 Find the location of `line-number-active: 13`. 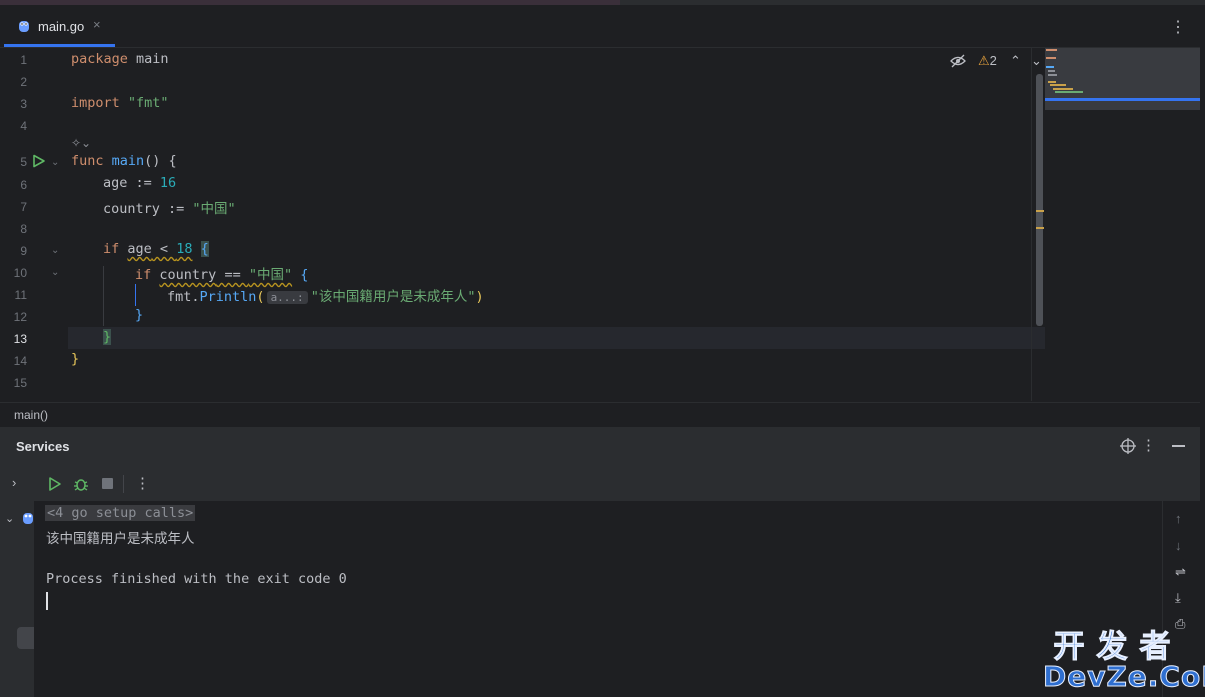

line-number-active: 13 is located at coordinates (20, 339).